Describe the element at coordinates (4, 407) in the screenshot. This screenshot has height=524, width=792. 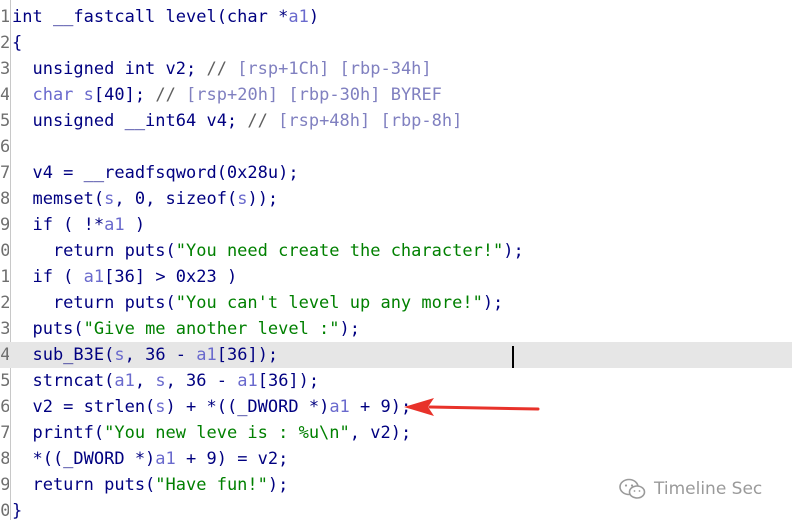
I see `line-number: 16` at that location.